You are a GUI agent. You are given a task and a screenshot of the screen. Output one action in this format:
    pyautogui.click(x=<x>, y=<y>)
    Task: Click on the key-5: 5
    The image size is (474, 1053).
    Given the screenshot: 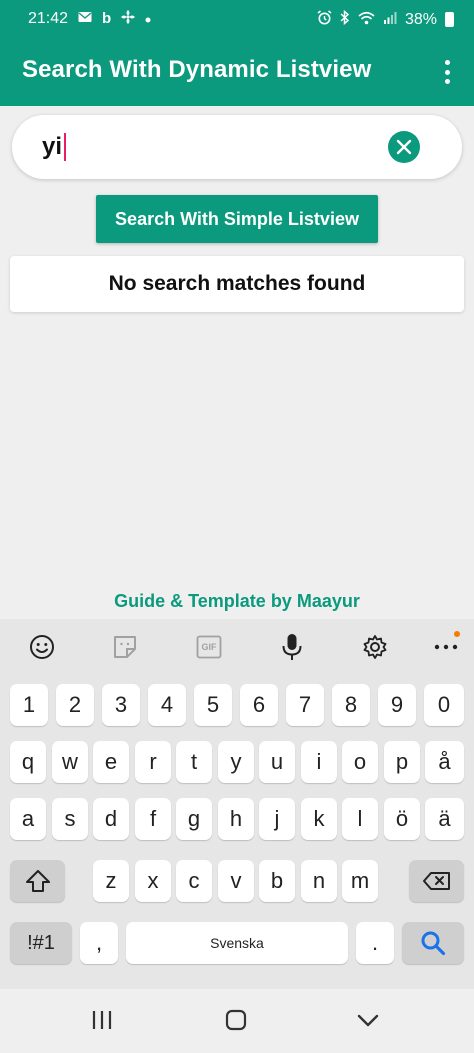 What is the action you would take?
    pyautogui.click(x=213, y=705)
    